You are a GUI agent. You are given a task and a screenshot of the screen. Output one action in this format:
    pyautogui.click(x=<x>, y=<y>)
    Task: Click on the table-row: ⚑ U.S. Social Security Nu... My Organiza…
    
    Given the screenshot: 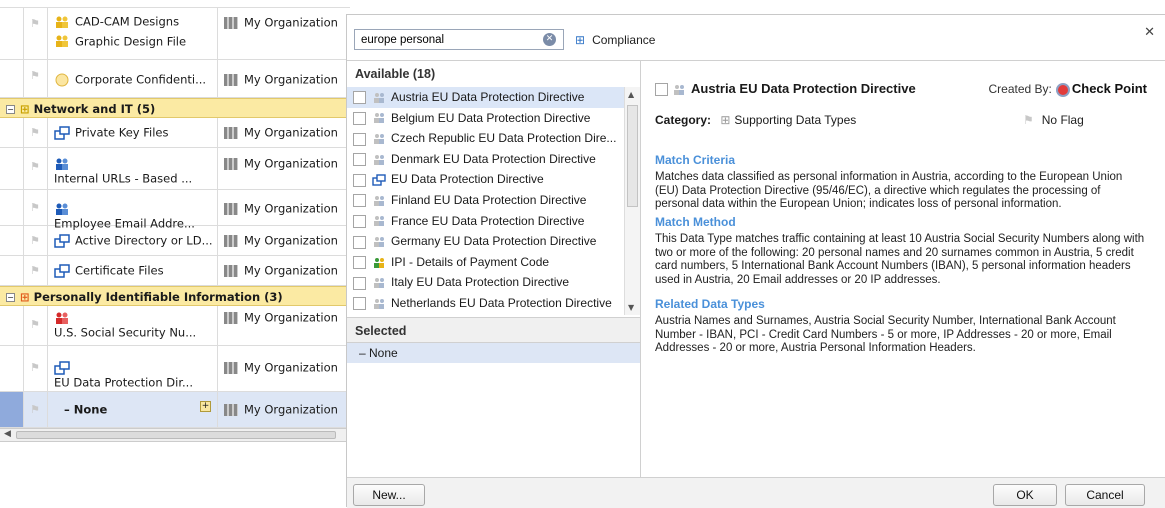 What is the action you would take?
    pyautogui.click(x=175, y=326)
    